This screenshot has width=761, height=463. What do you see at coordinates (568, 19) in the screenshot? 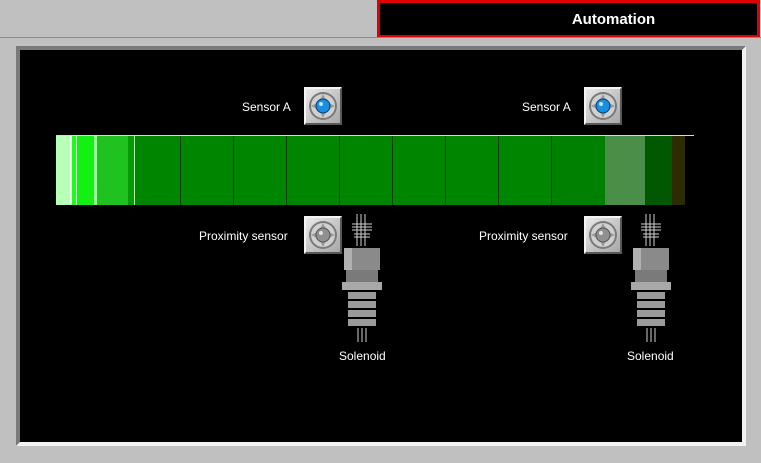
I see `window-title-bar: Automation` at bounding box center [568, 19].